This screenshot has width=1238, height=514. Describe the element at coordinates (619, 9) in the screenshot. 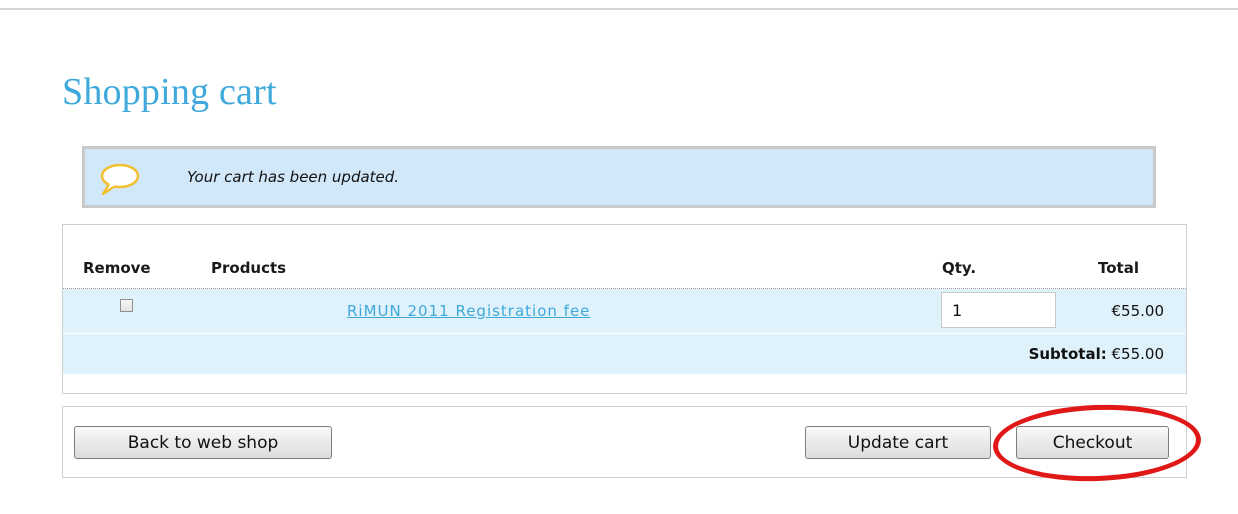

I see `top-divider` at that location.